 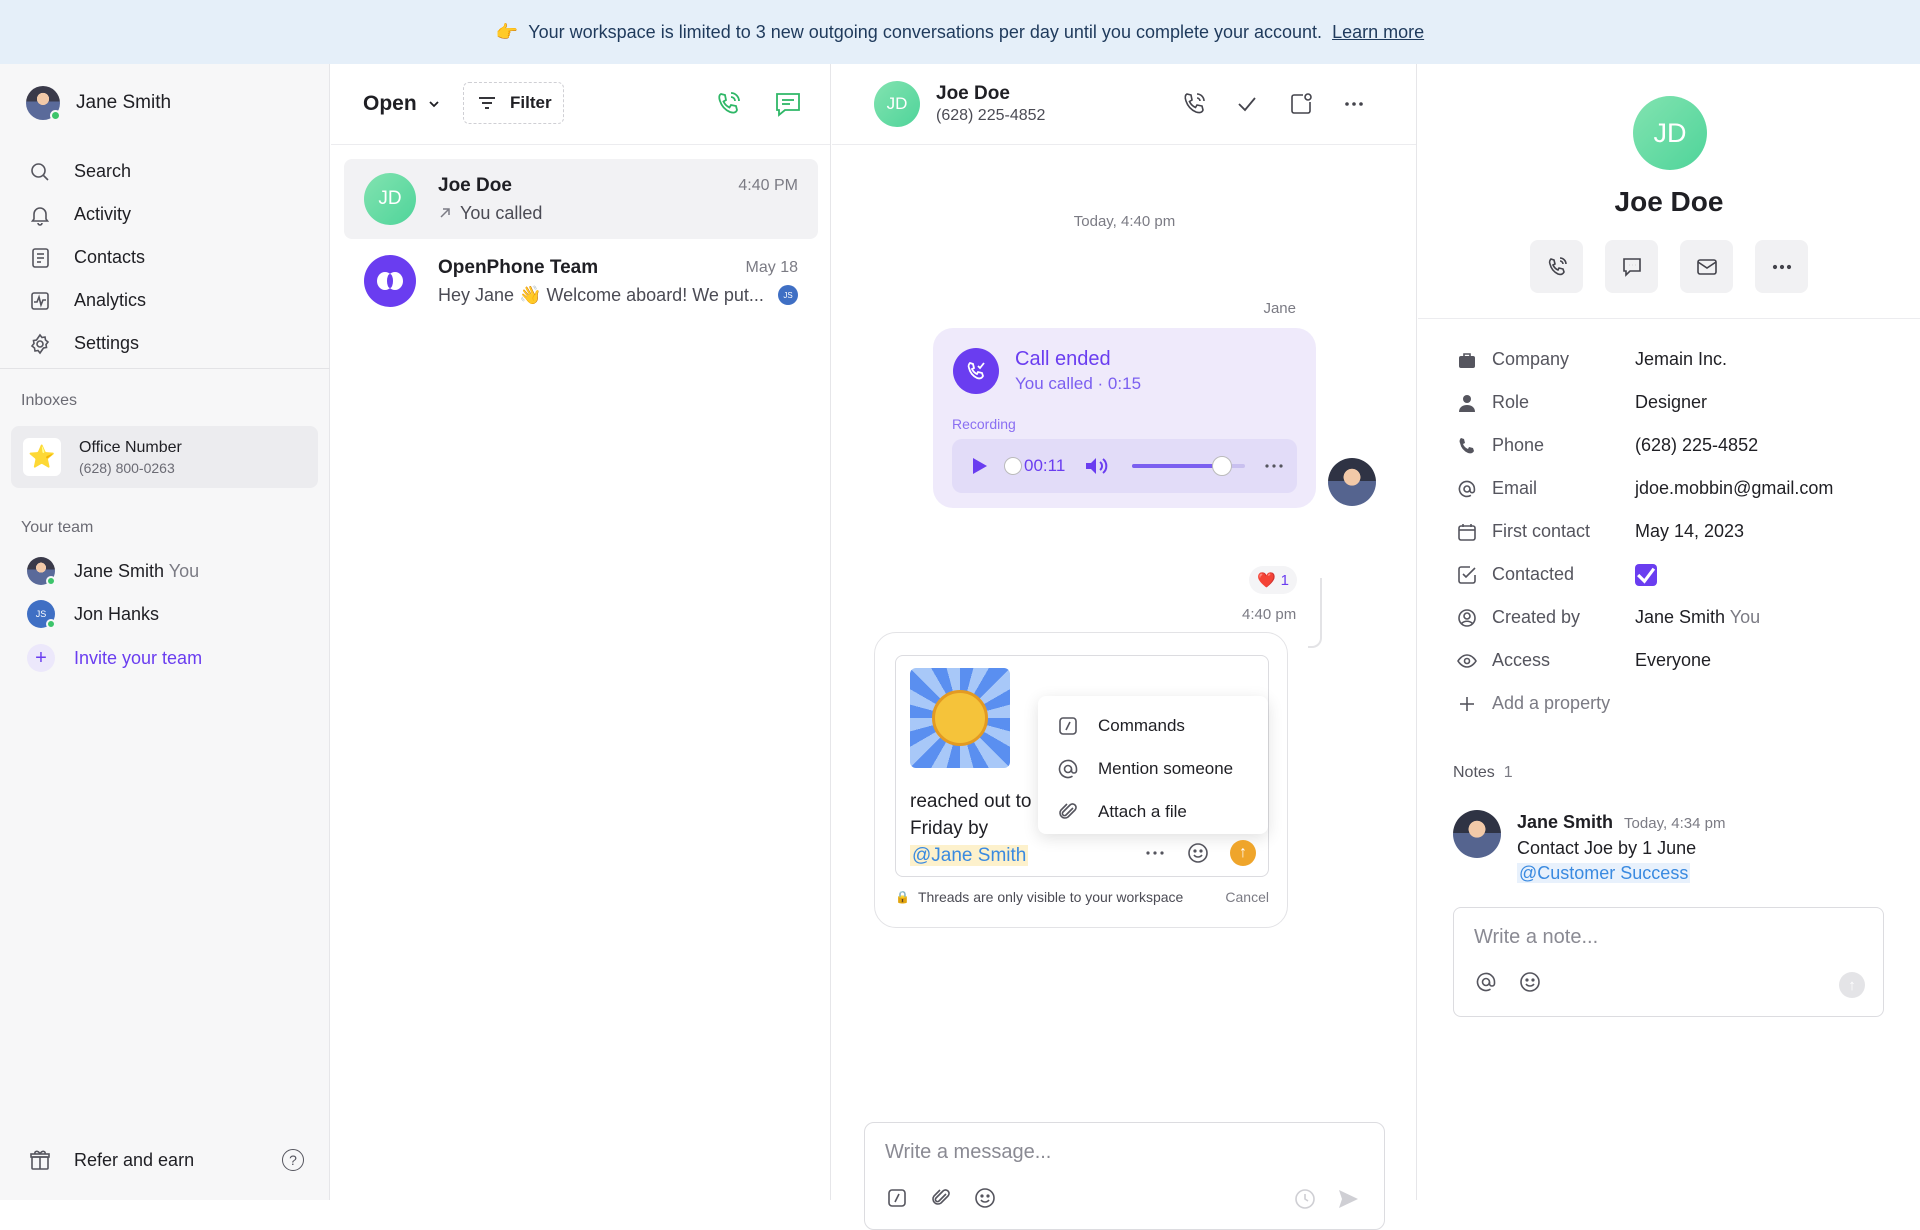 I want to click on filter-button: Filter, so click(x=513, y=103).